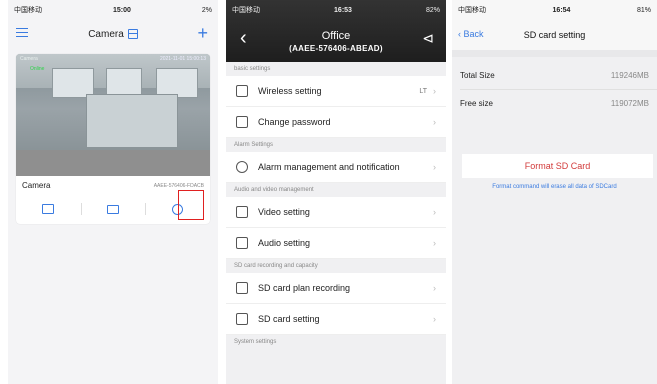  I want to click on page-title: Camera, so click(113, 34).